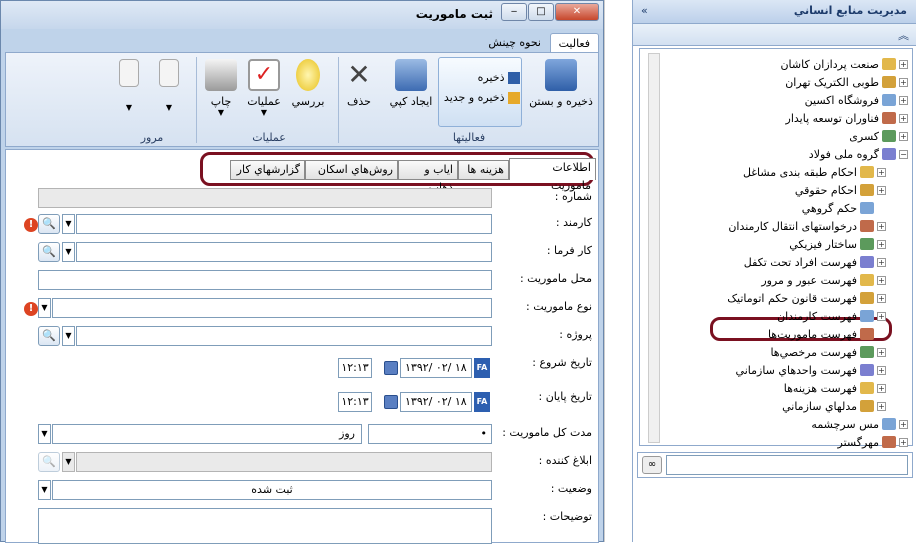 This screenshot has height=544, width=916. I want to click on tab-layout: نحوه چينش, so click(514, 43).